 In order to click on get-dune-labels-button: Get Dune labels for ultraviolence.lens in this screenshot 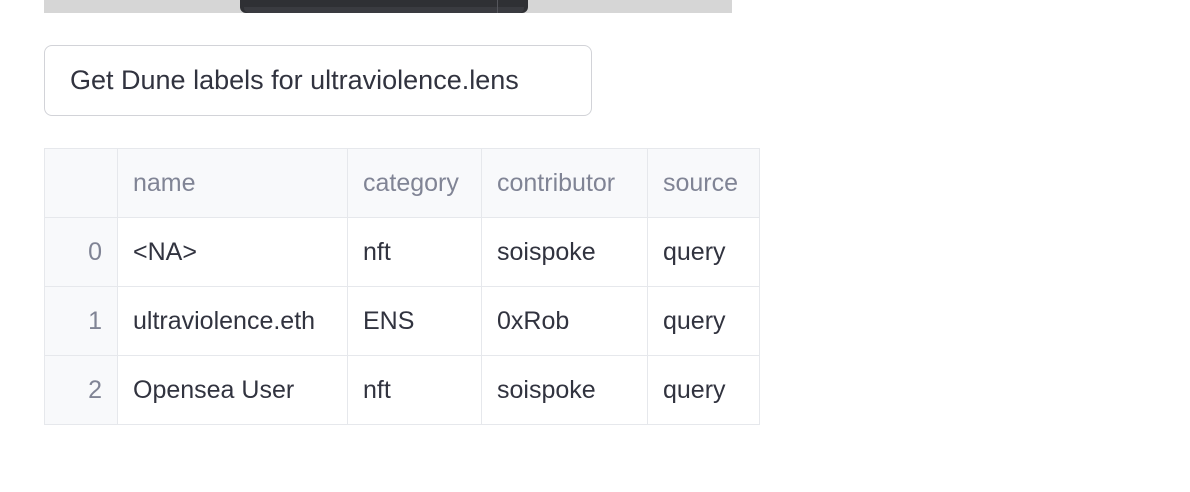, I will do `click(318, 80)`.